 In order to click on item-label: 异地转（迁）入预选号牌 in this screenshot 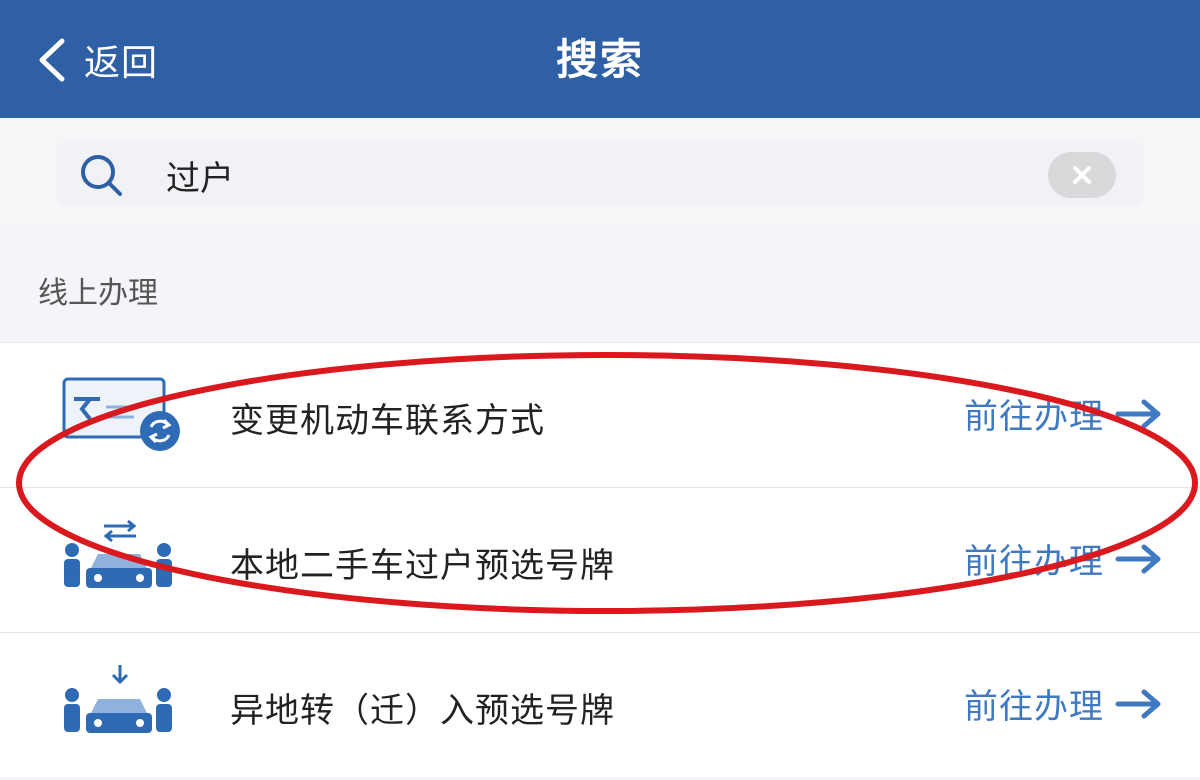, I will do `click(422, 711)`.